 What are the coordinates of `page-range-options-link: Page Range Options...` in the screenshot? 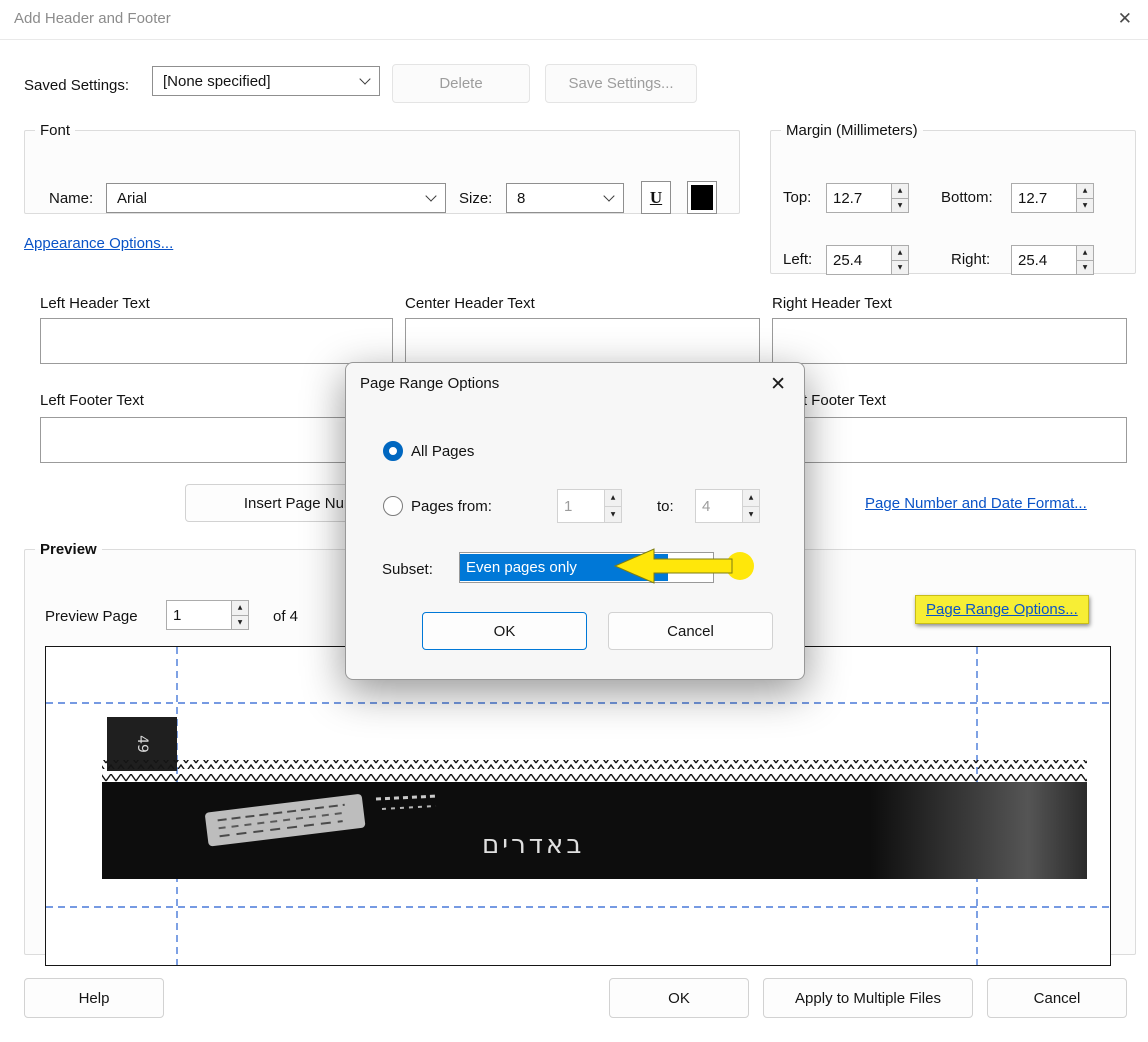 It's located at (1002, 609).